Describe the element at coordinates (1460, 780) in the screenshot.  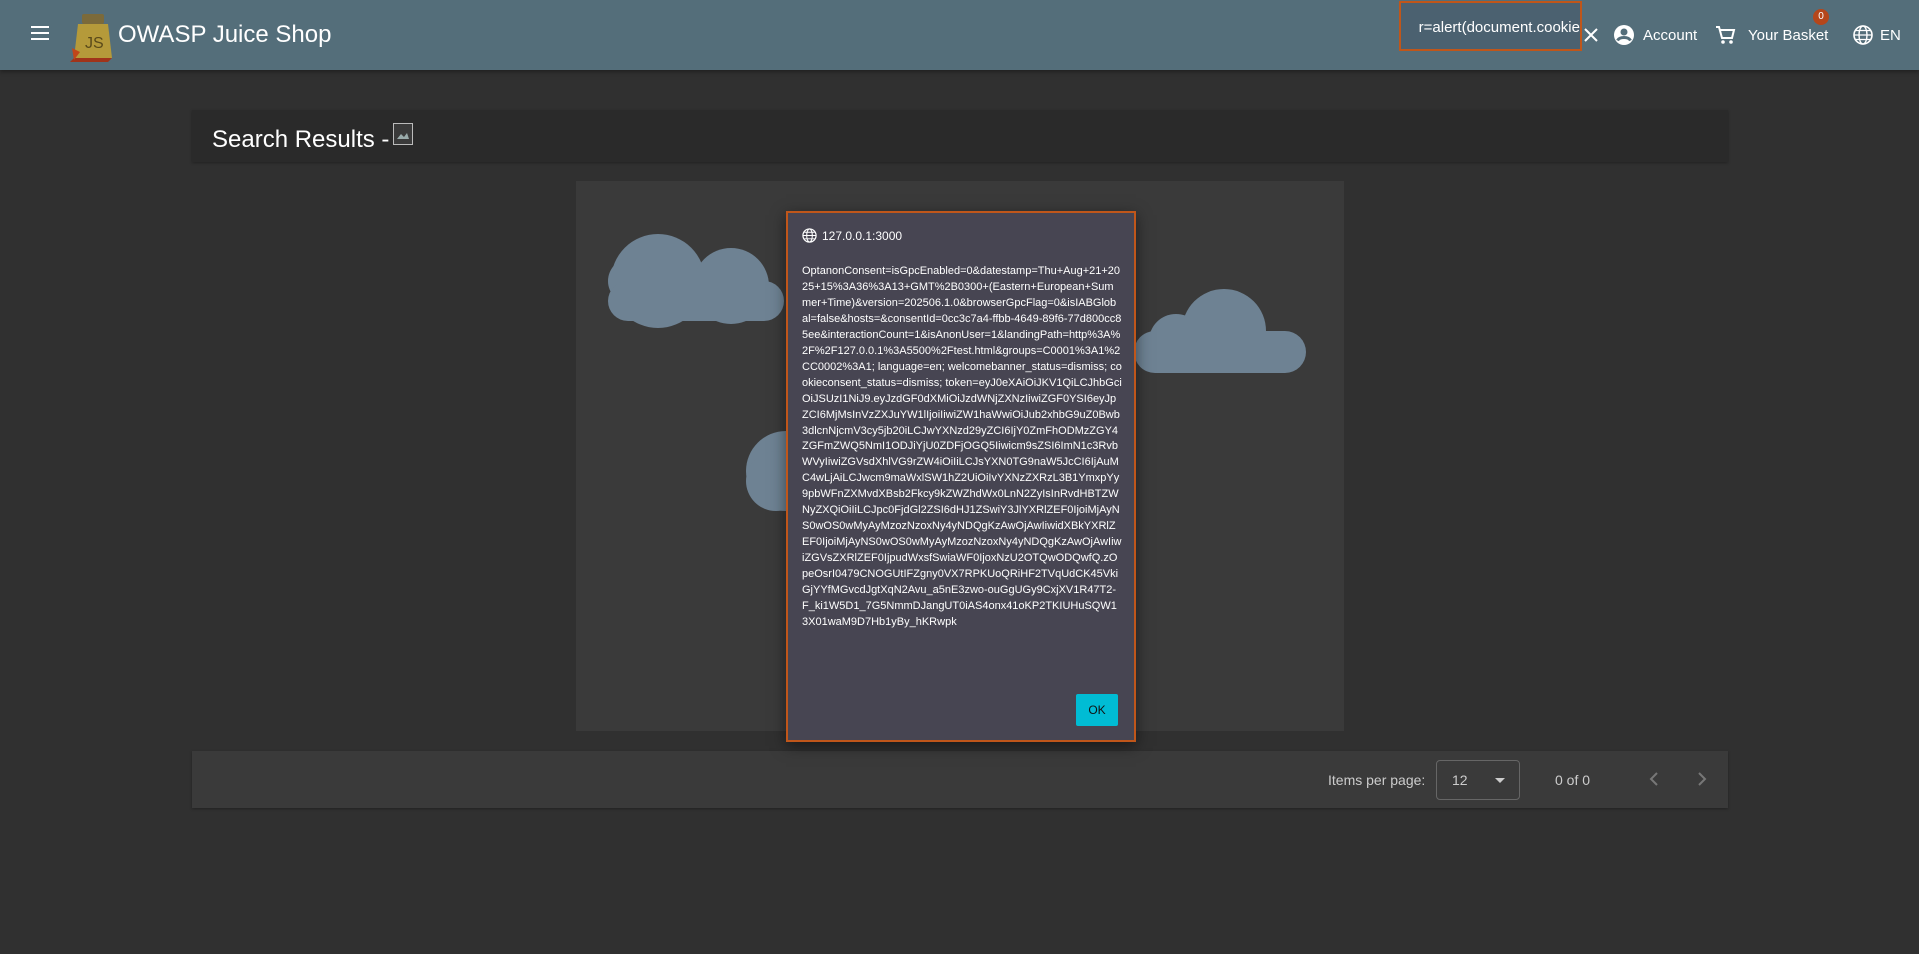
I see `items-per-page-value: 12` at that location.